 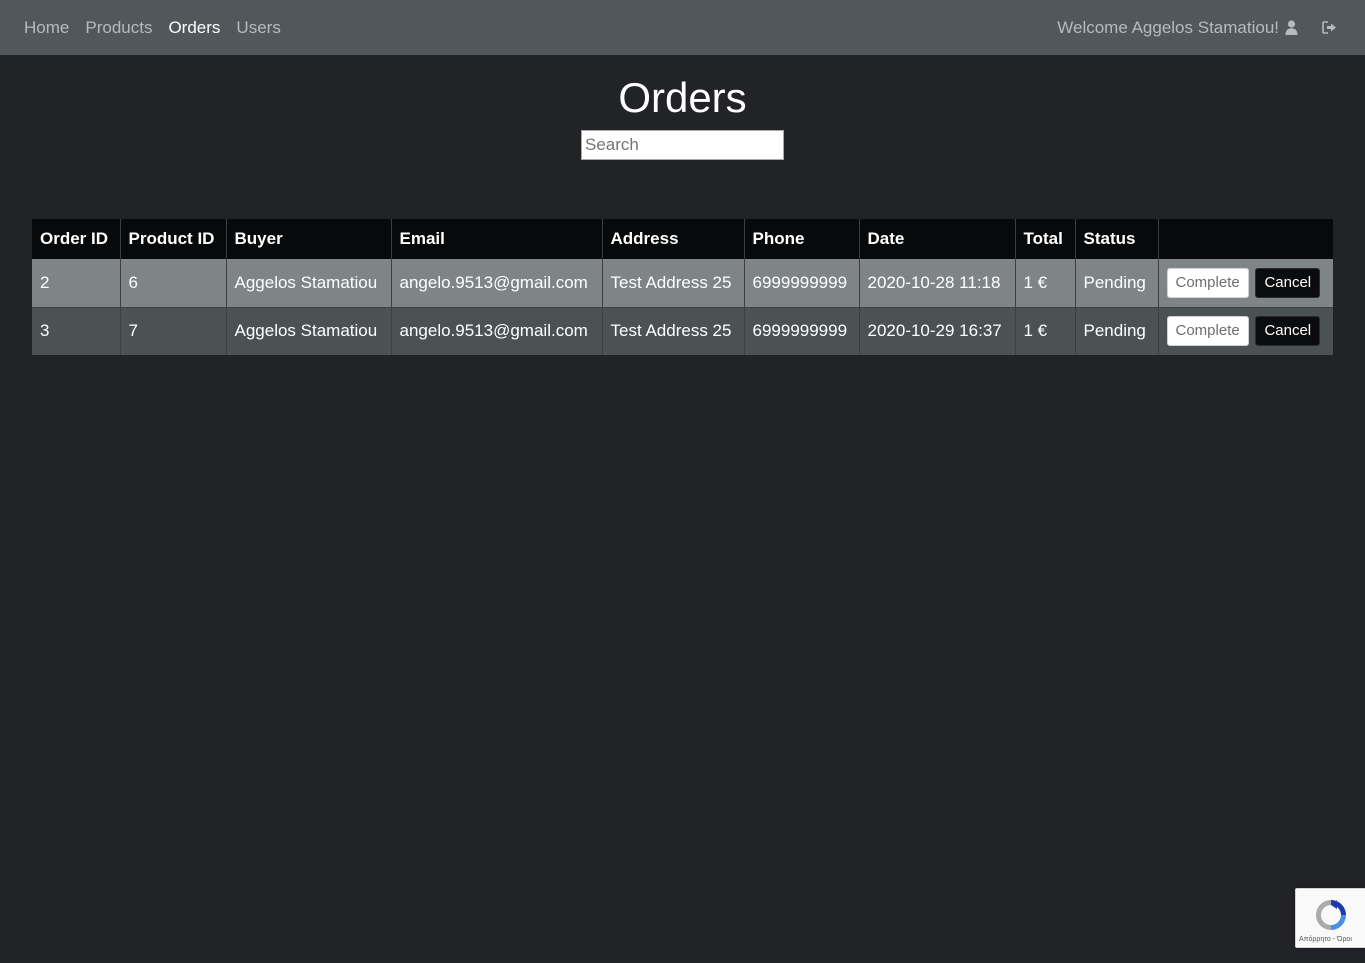 What do you see at coordinates (160, 27) in the screenshot?
I see `nav-links: Home Products Orders Users` at bounding box center [160, 27].